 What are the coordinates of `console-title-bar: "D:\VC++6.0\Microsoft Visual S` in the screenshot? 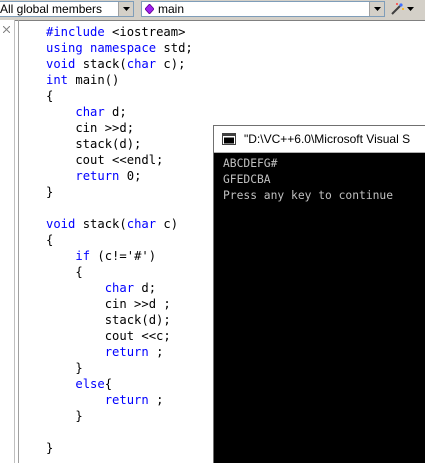 It's located at (319, 139).